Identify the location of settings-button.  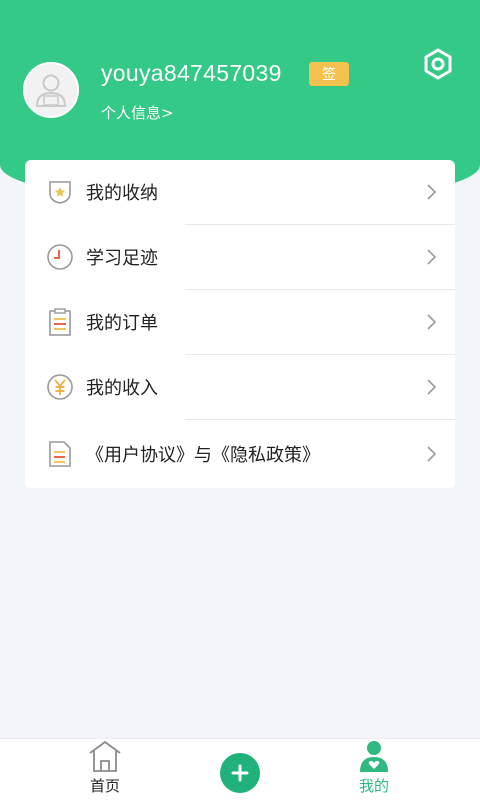
(438, 64).